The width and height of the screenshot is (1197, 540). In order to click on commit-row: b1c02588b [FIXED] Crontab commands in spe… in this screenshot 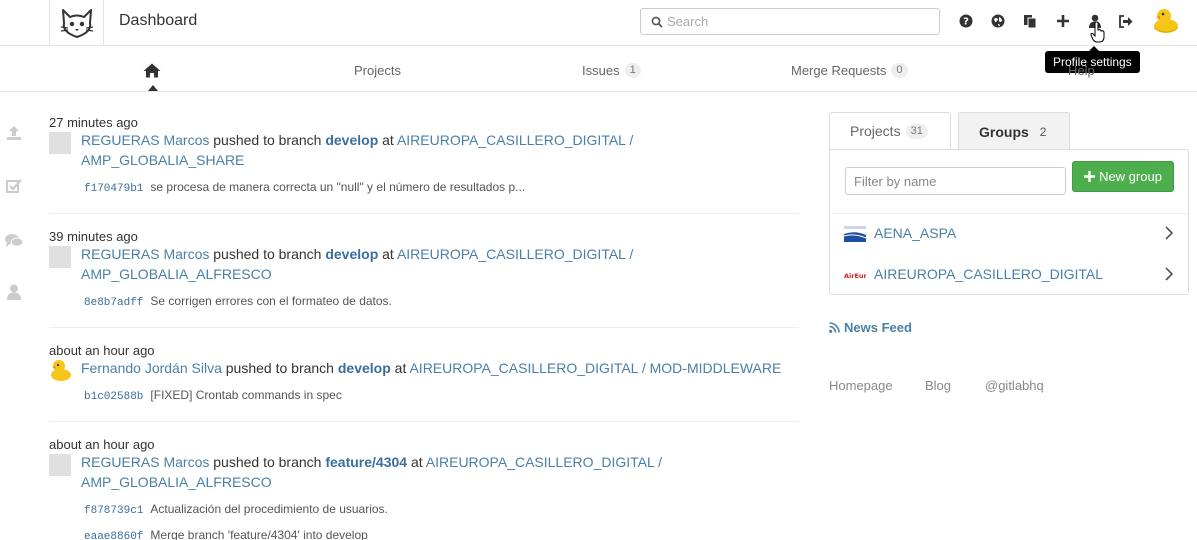, I will do `click(213, 395)`.